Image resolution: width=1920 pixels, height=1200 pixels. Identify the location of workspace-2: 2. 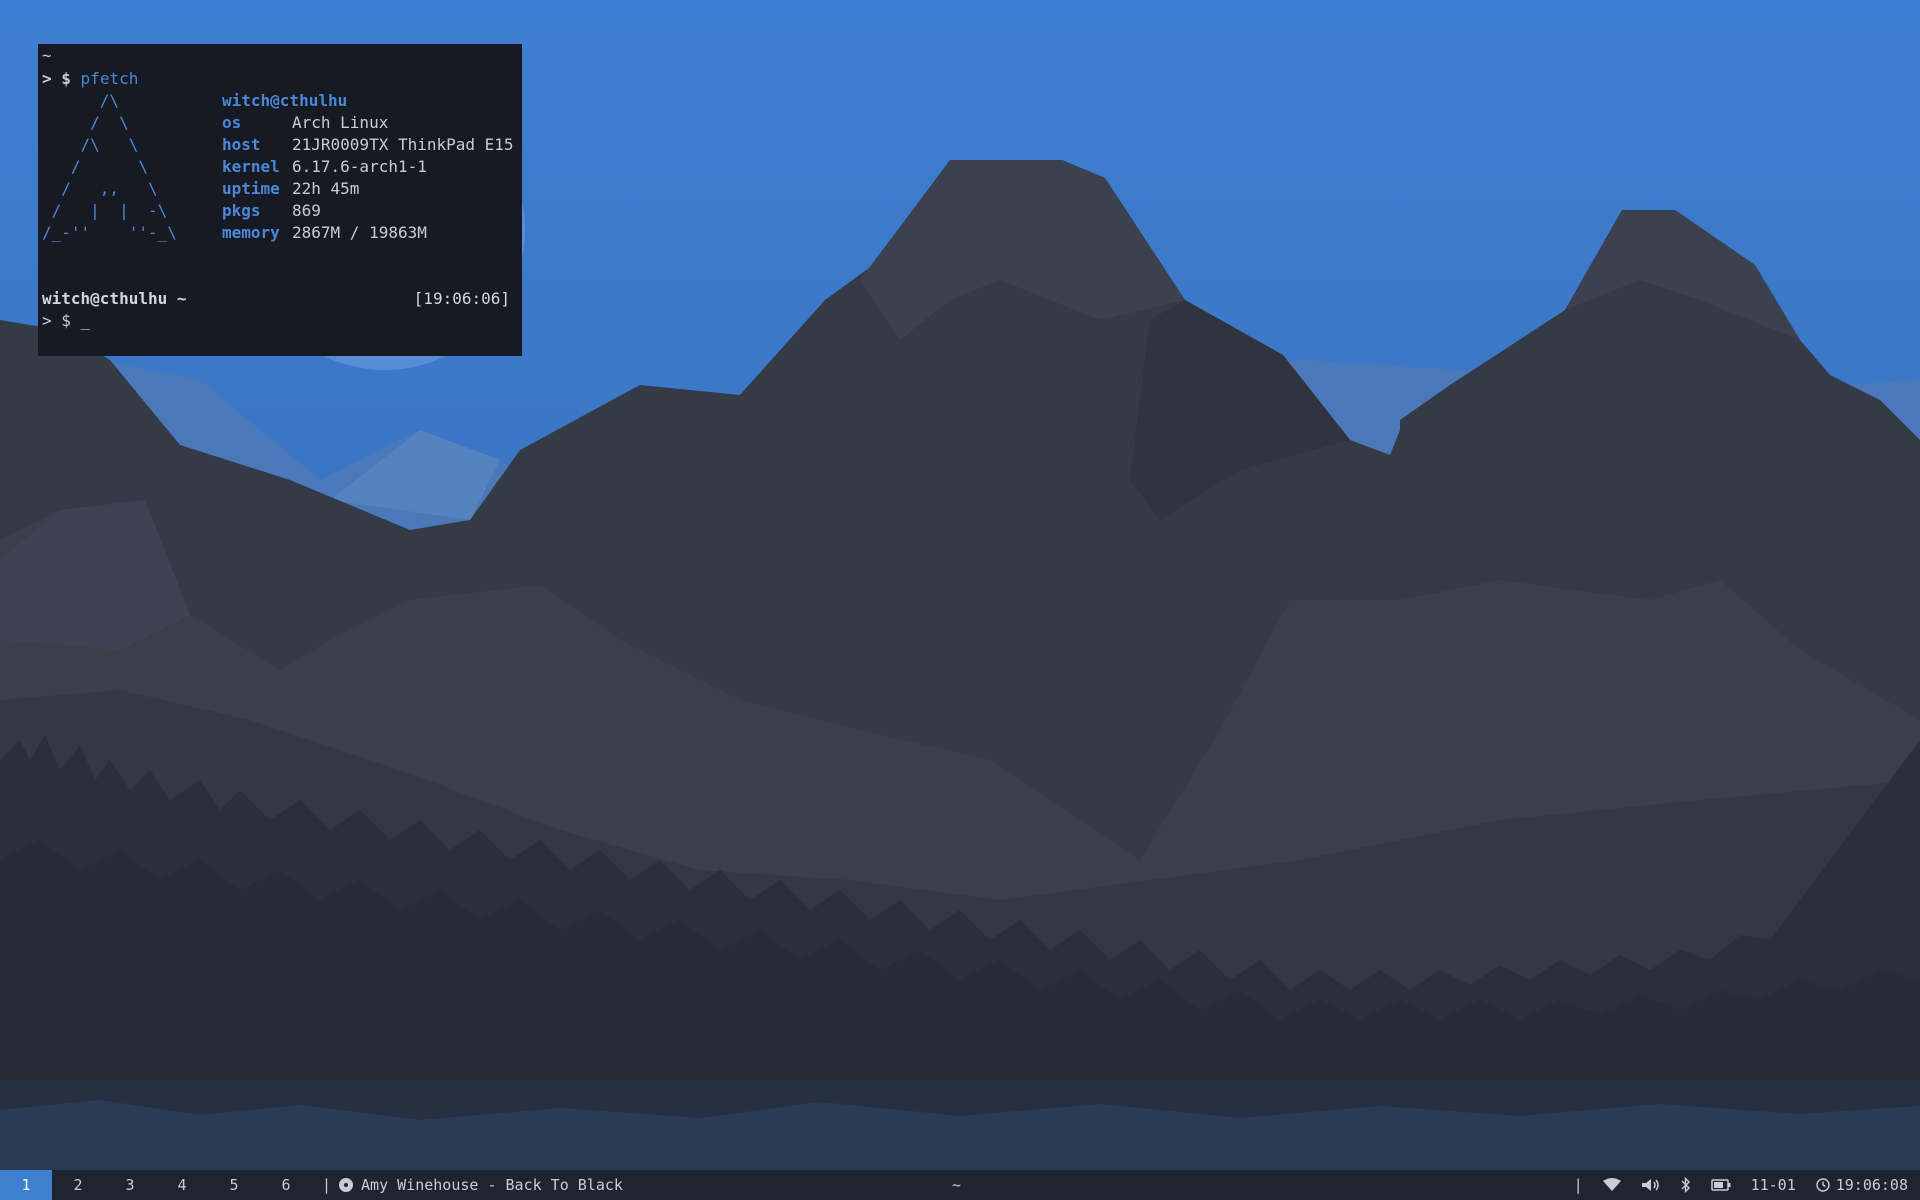
(78, 1185).